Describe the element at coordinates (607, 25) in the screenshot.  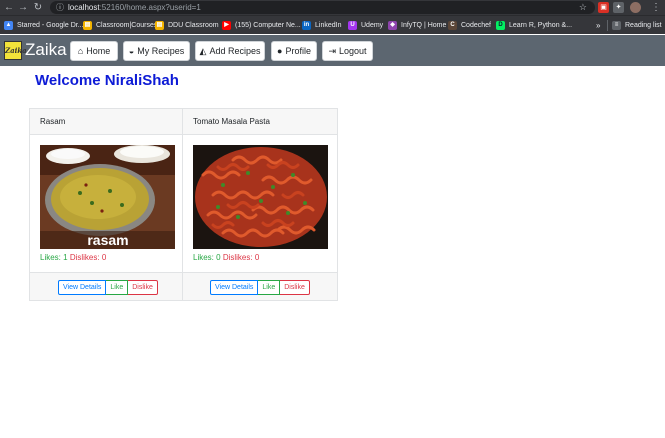
I see `bookmarks-divider` at that location.